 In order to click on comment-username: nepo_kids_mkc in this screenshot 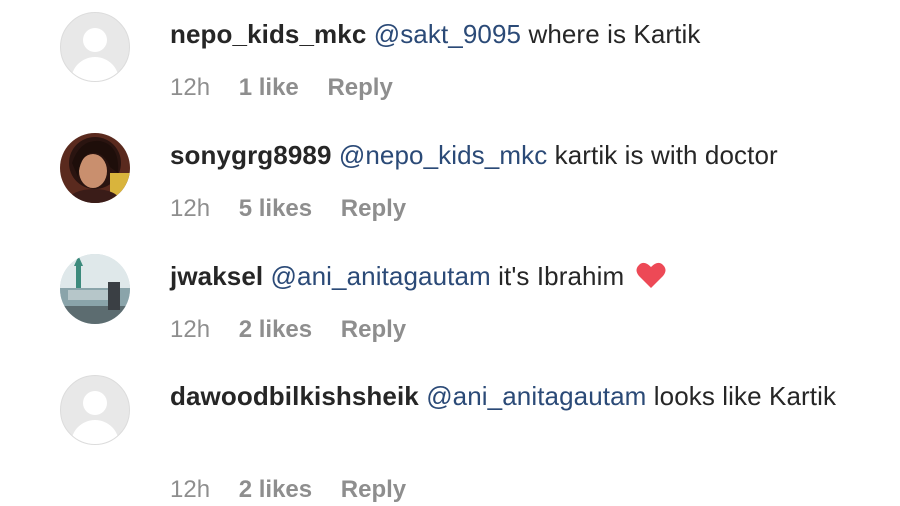, I will do `click(268, 34)`.